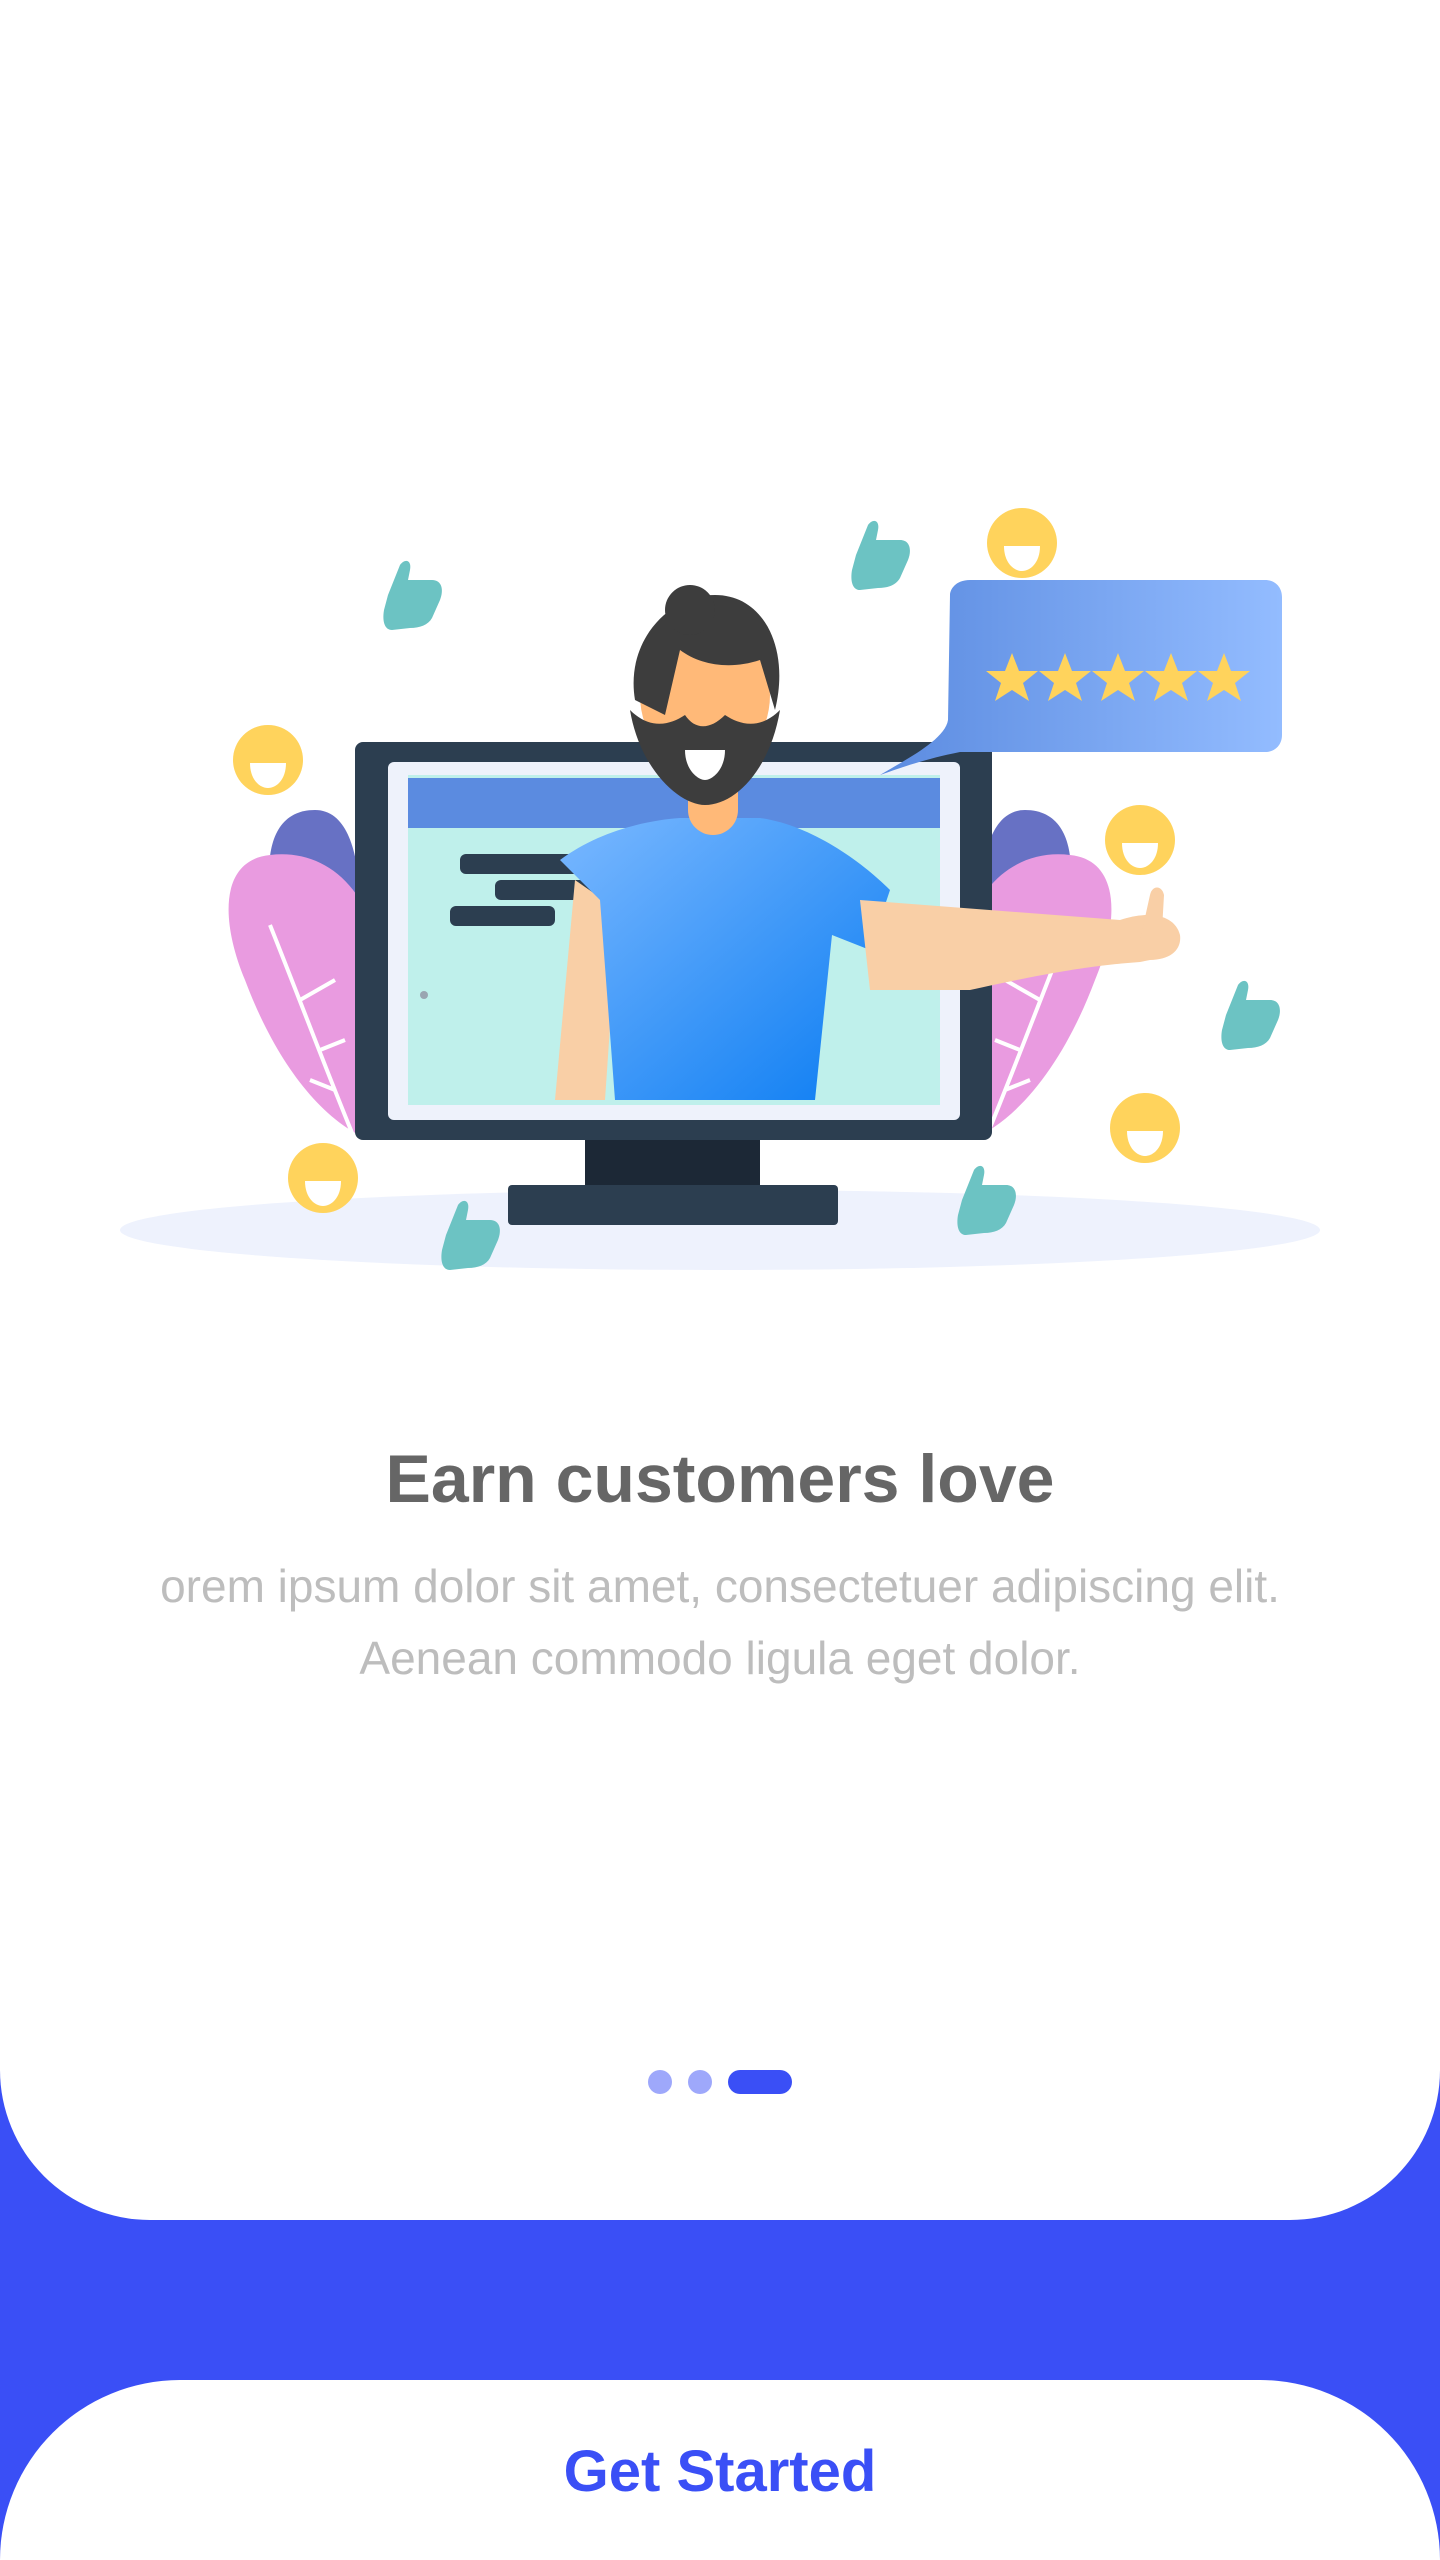 The width and height of the screenshot is (1440, 2560). Describe the element at coordinates (720, 2082) in the screenshot. I see `page-indicator` at that location.